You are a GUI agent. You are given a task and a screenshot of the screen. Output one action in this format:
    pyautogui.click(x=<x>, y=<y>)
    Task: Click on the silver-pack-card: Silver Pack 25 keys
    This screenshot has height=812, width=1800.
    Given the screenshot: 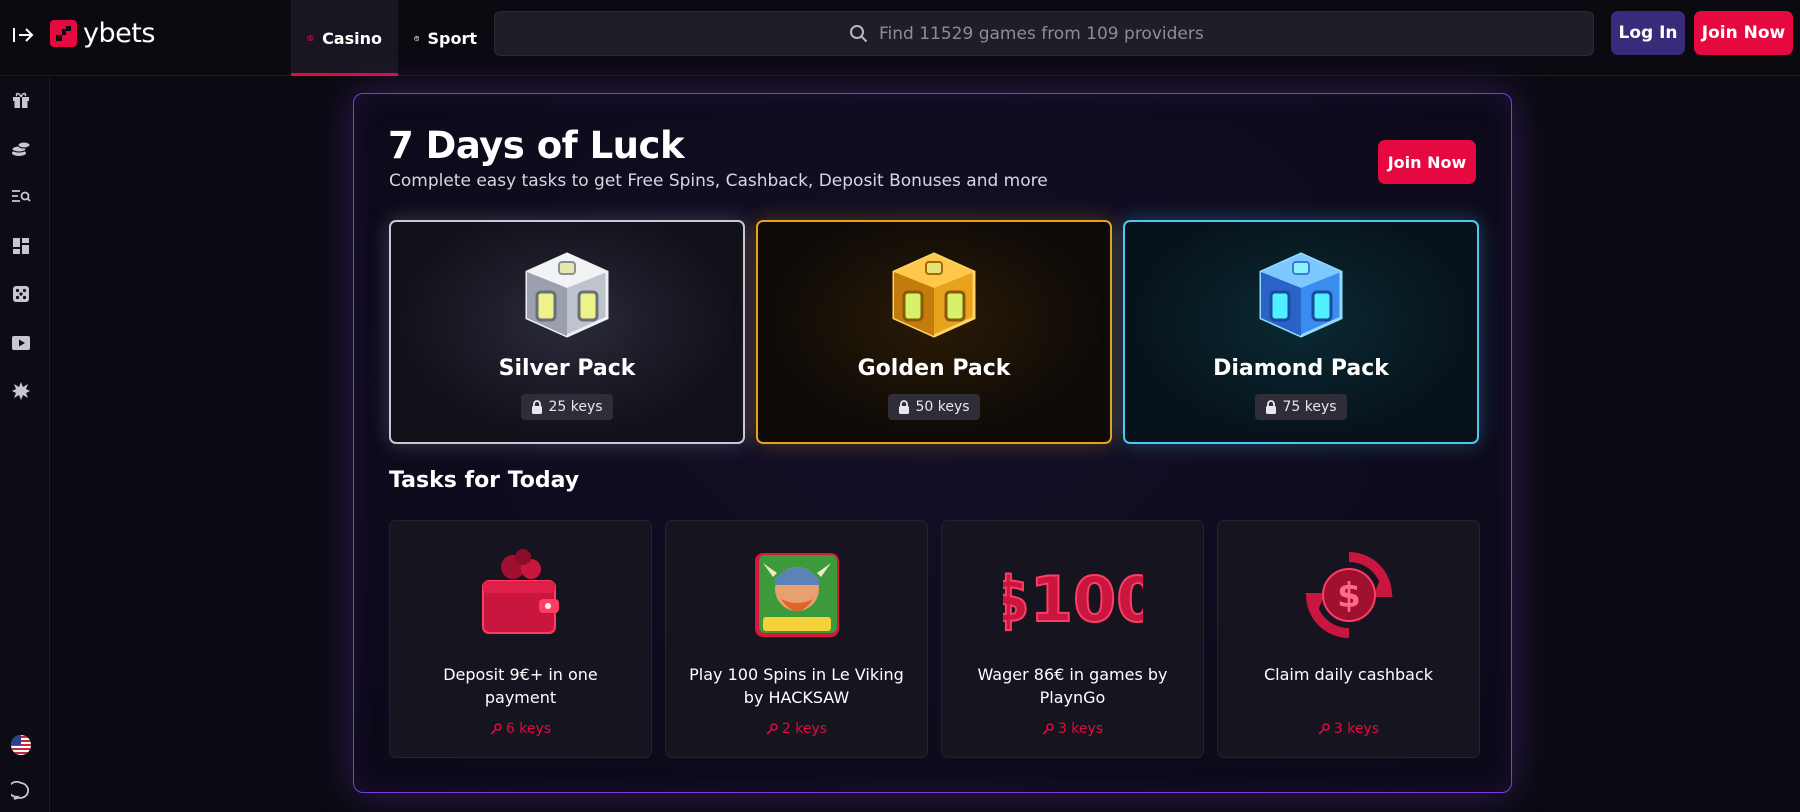 What is the action you would take?
    pyautogui.click(x=567, y=332)
    